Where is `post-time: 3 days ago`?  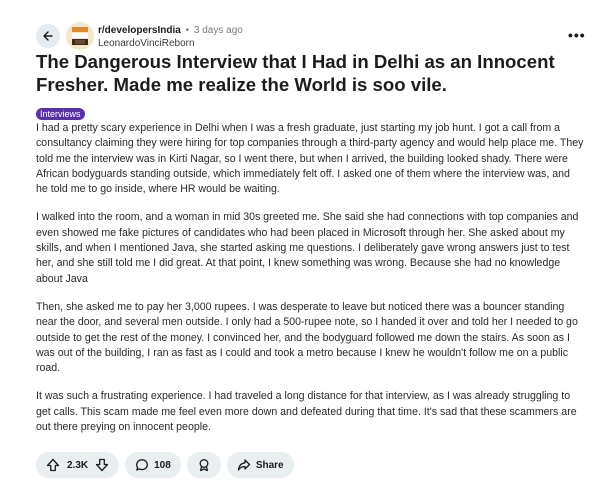 post-time: 3 days ago is located at coordinates (218, 30).